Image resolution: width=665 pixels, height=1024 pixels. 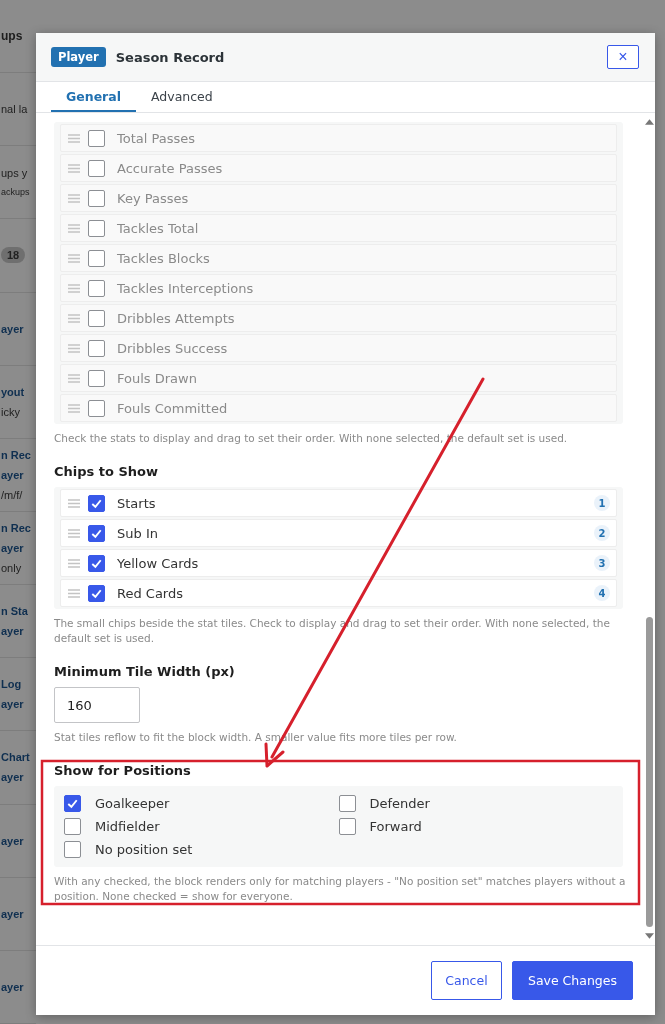 What do you see at coordinates (13, 255) in the screenshot?
I see `count-badge: 18` at bounding box center [13, 255].